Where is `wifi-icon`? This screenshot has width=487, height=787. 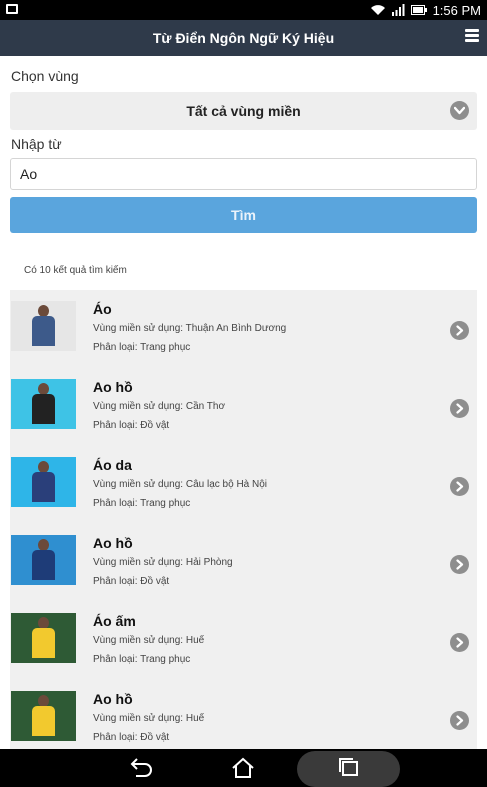
wifi-icon is located at coordinates (377, 10).